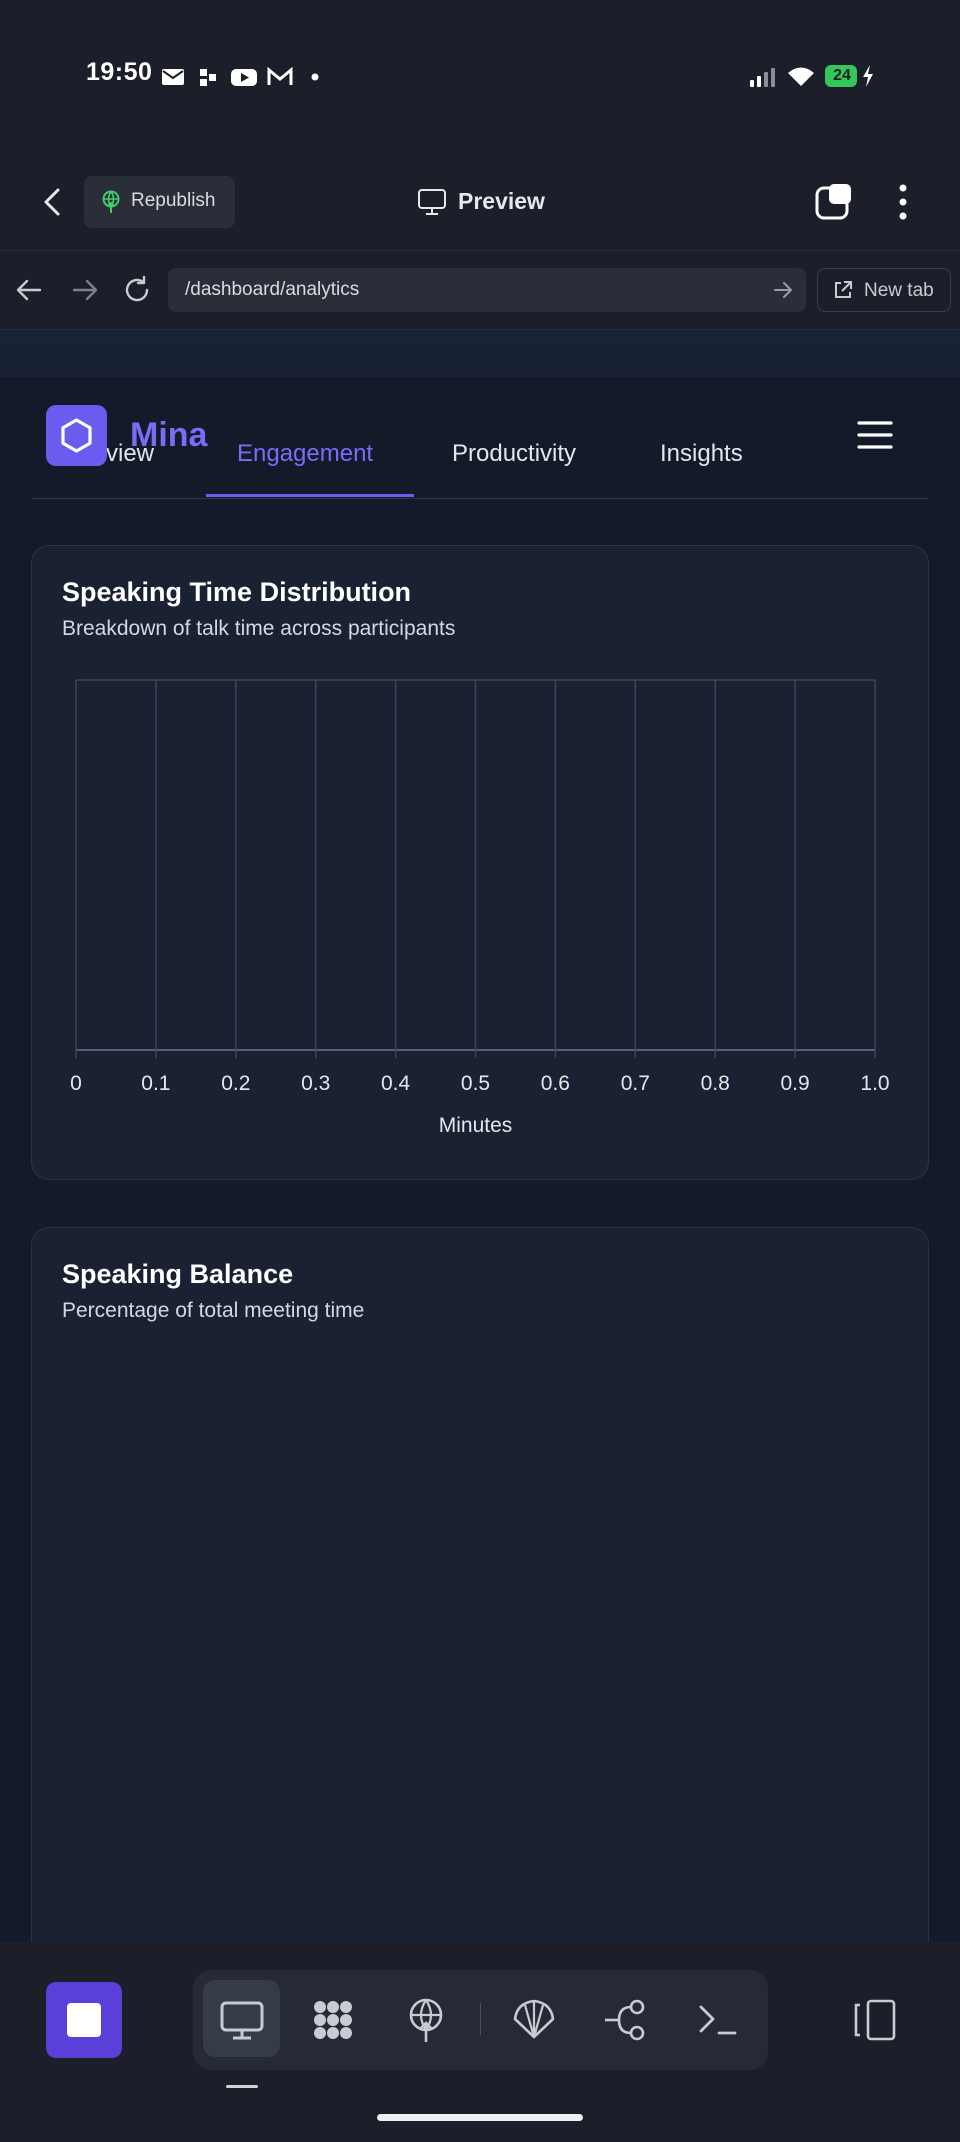  I want to click on external-link-icon, so click(843, 289).